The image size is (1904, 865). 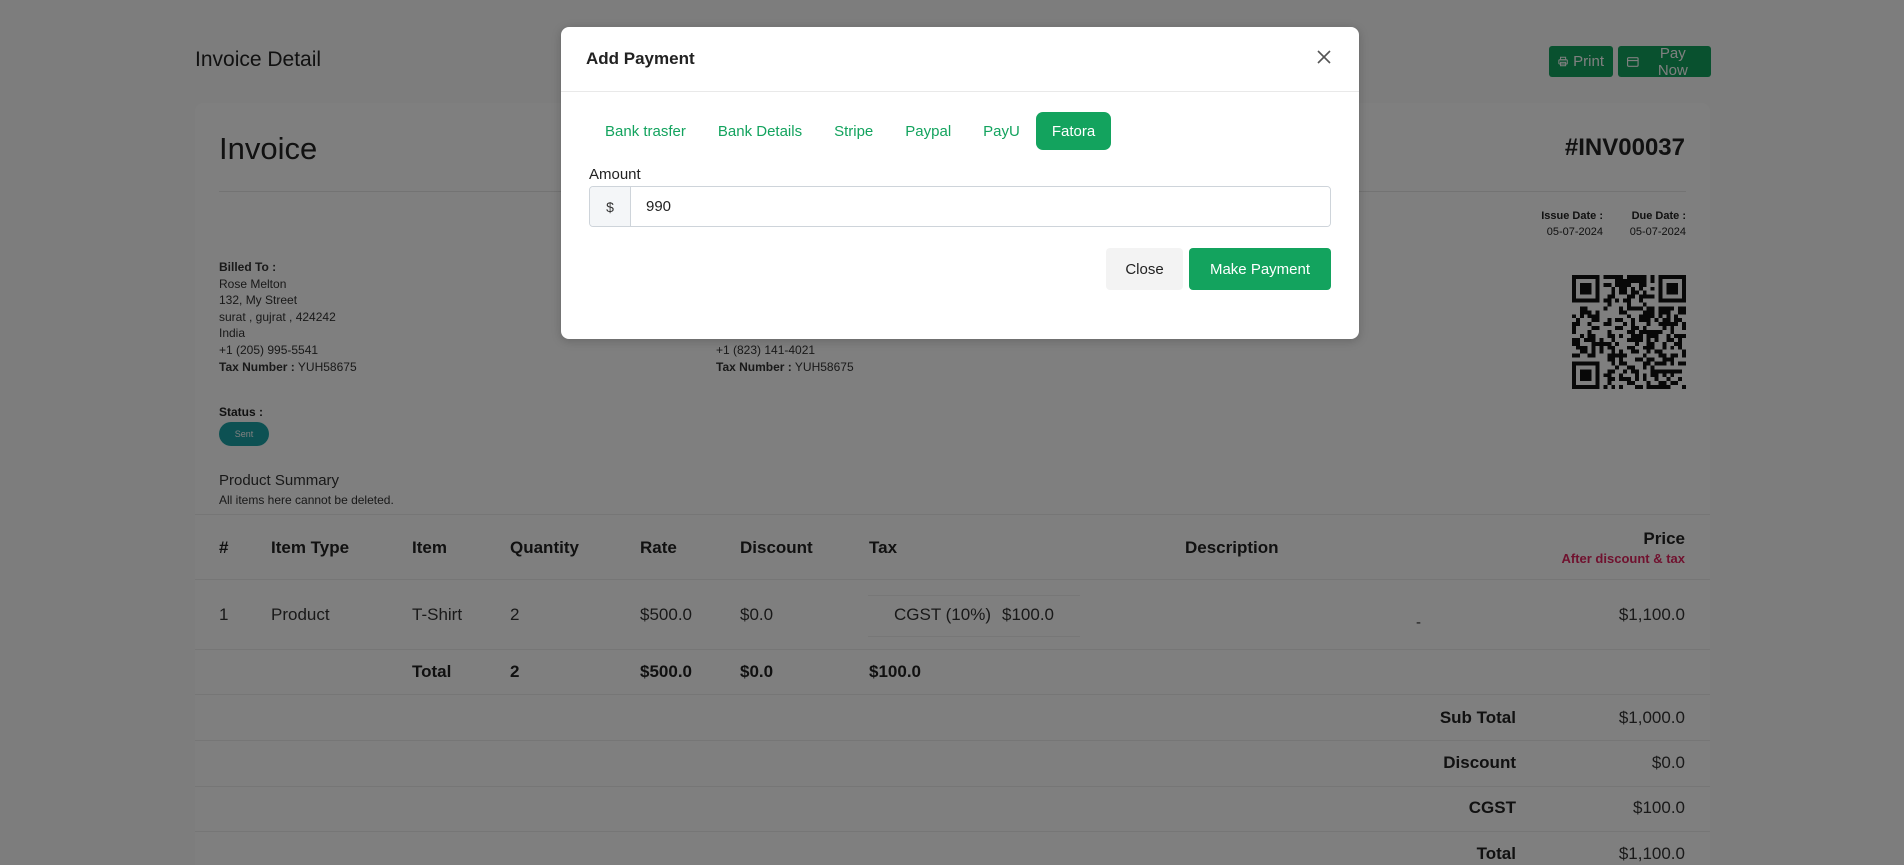 What do you see at coordinates (980, 206) in the screenshot?
I see `amount-input` at bounding box center [980, 206].